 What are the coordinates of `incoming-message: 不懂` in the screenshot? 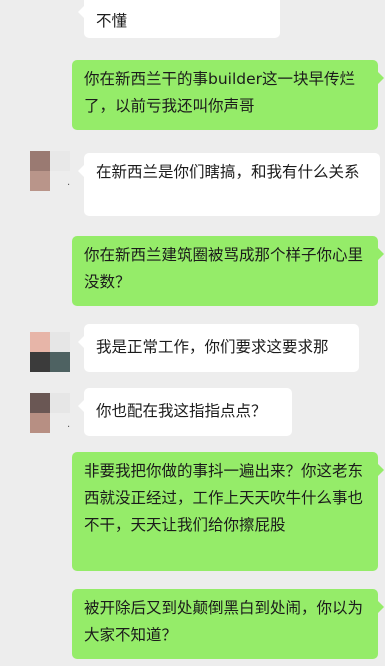 It's located at (179, 19).